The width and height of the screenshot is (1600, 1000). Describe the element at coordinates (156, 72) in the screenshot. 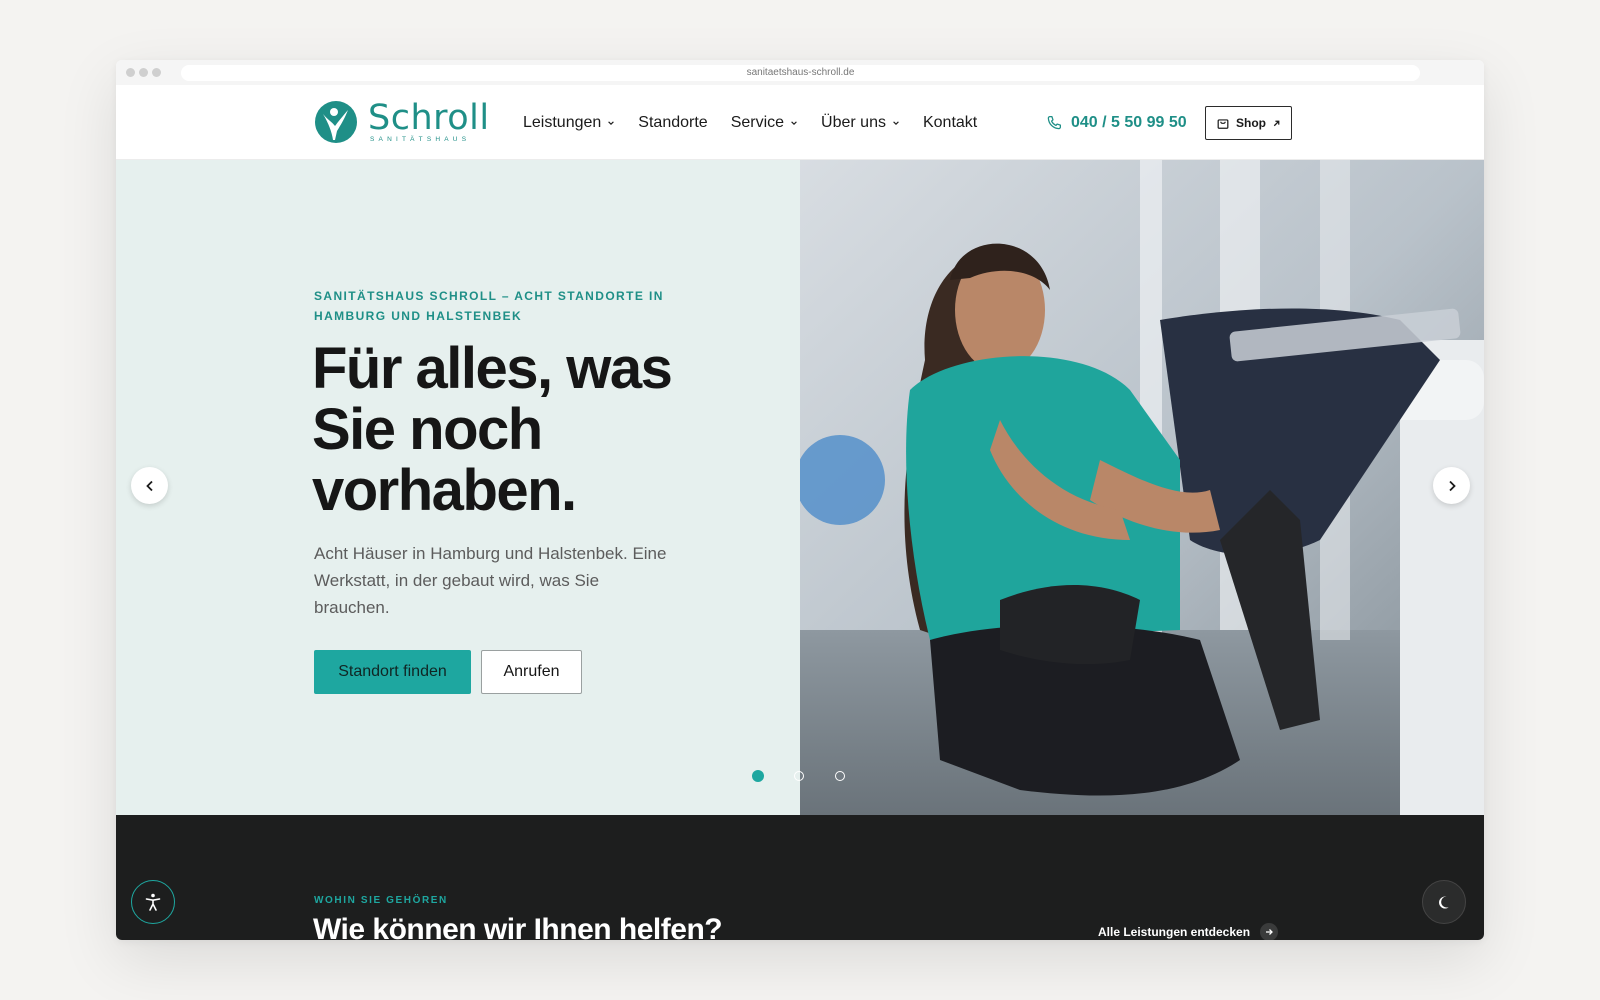

I see `maximize-dot` at that location.